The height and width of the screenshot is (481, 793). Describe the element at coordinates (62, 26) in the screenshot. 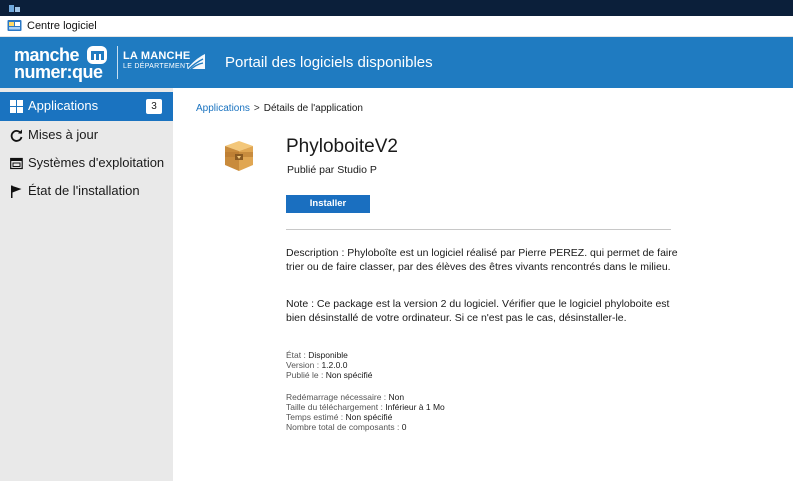

I see `window-title: Centre logiciel` at that location.